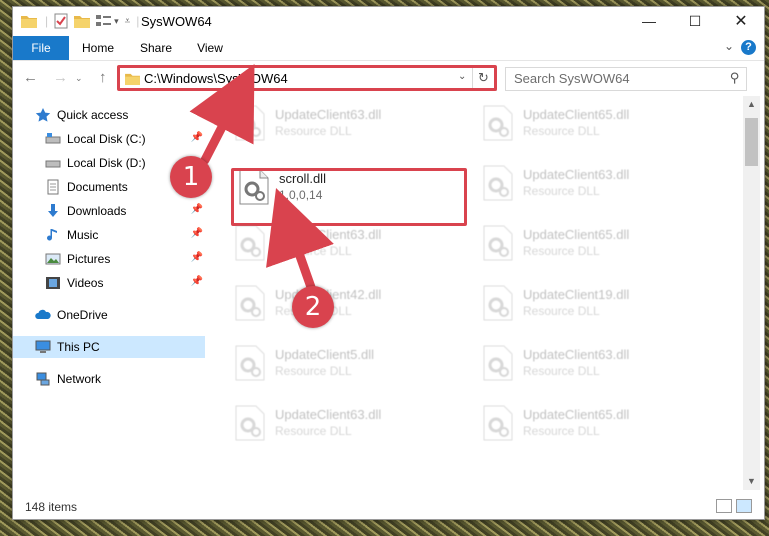 The image size is (769, 536). Describe the element at coordinates (222, 114) in the screenshot. I see `arrow-to-address-bar` at that location.